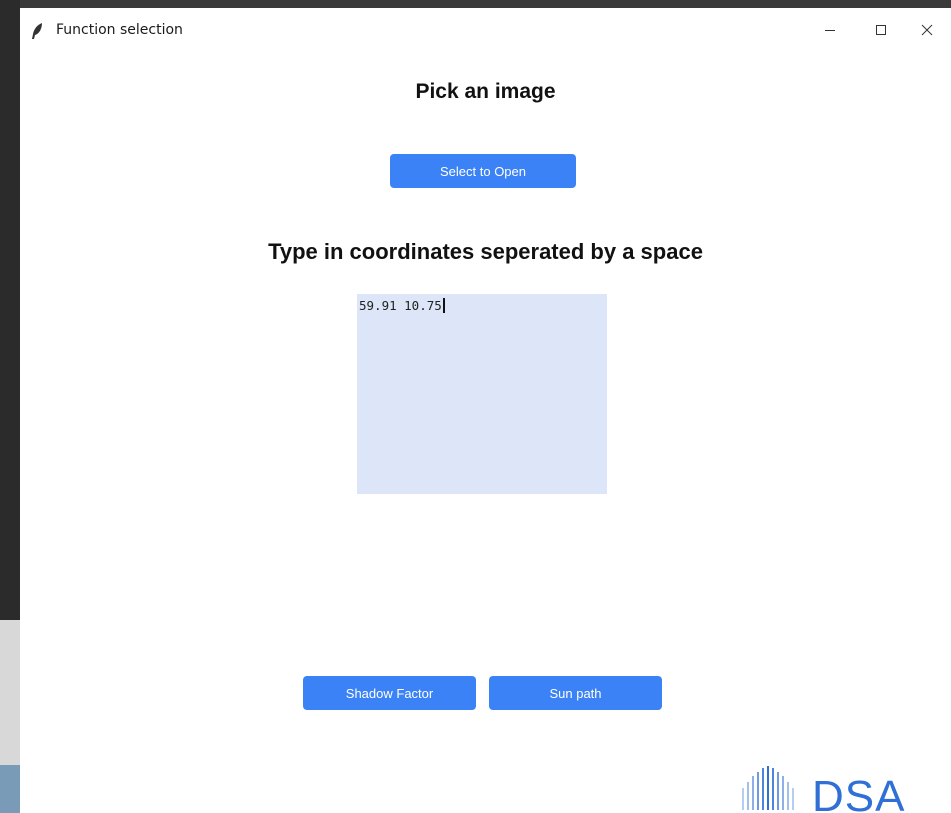  Describe the element at coordinates (768, 788) in the screenshot. I see `soundwave-logo-icon` at that location.